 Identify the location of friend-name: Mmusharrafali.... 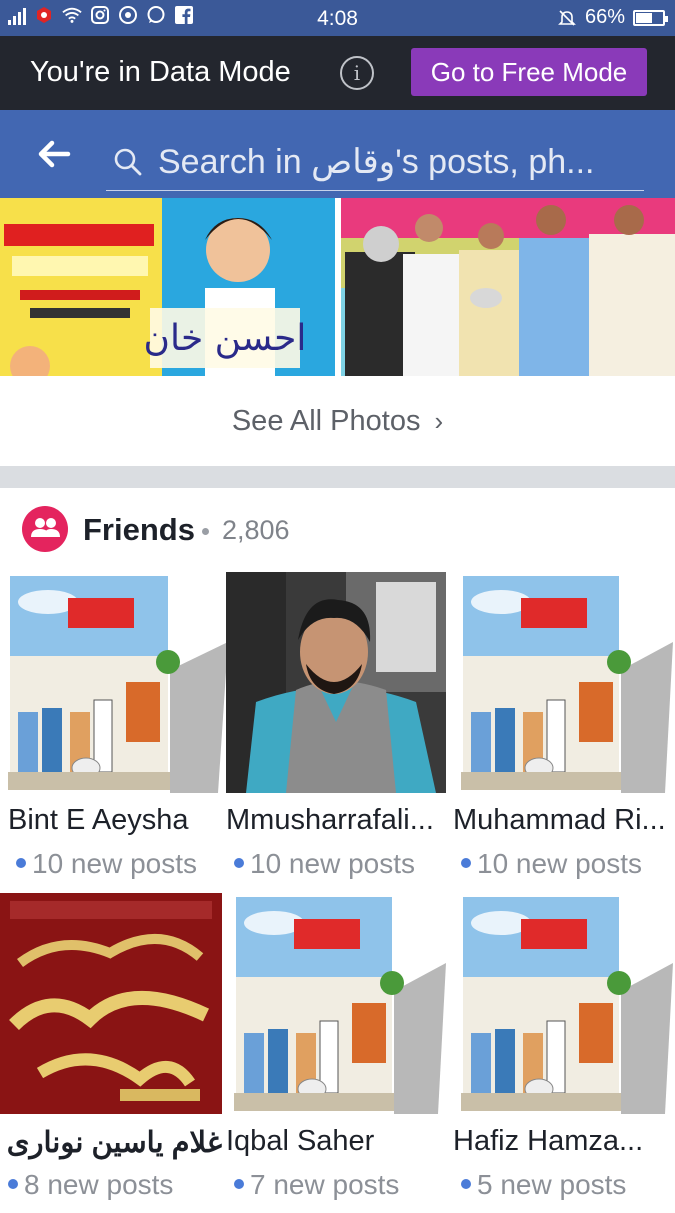
(337, 820).